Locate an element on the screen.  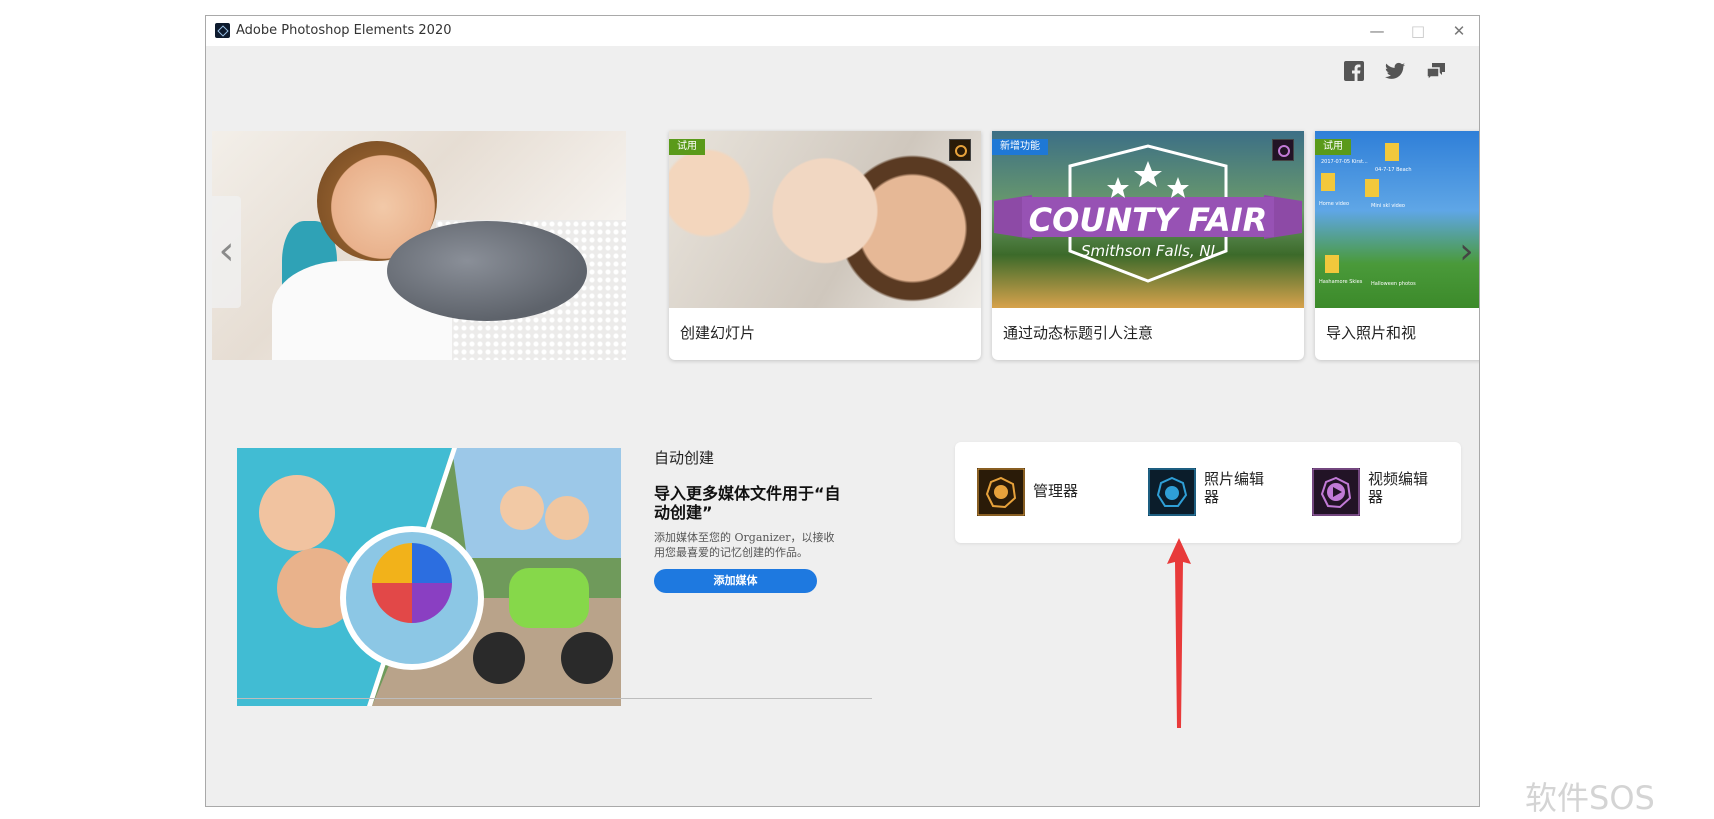
thumb-caption: Halloween photos is located at coordinates (1393, 284).